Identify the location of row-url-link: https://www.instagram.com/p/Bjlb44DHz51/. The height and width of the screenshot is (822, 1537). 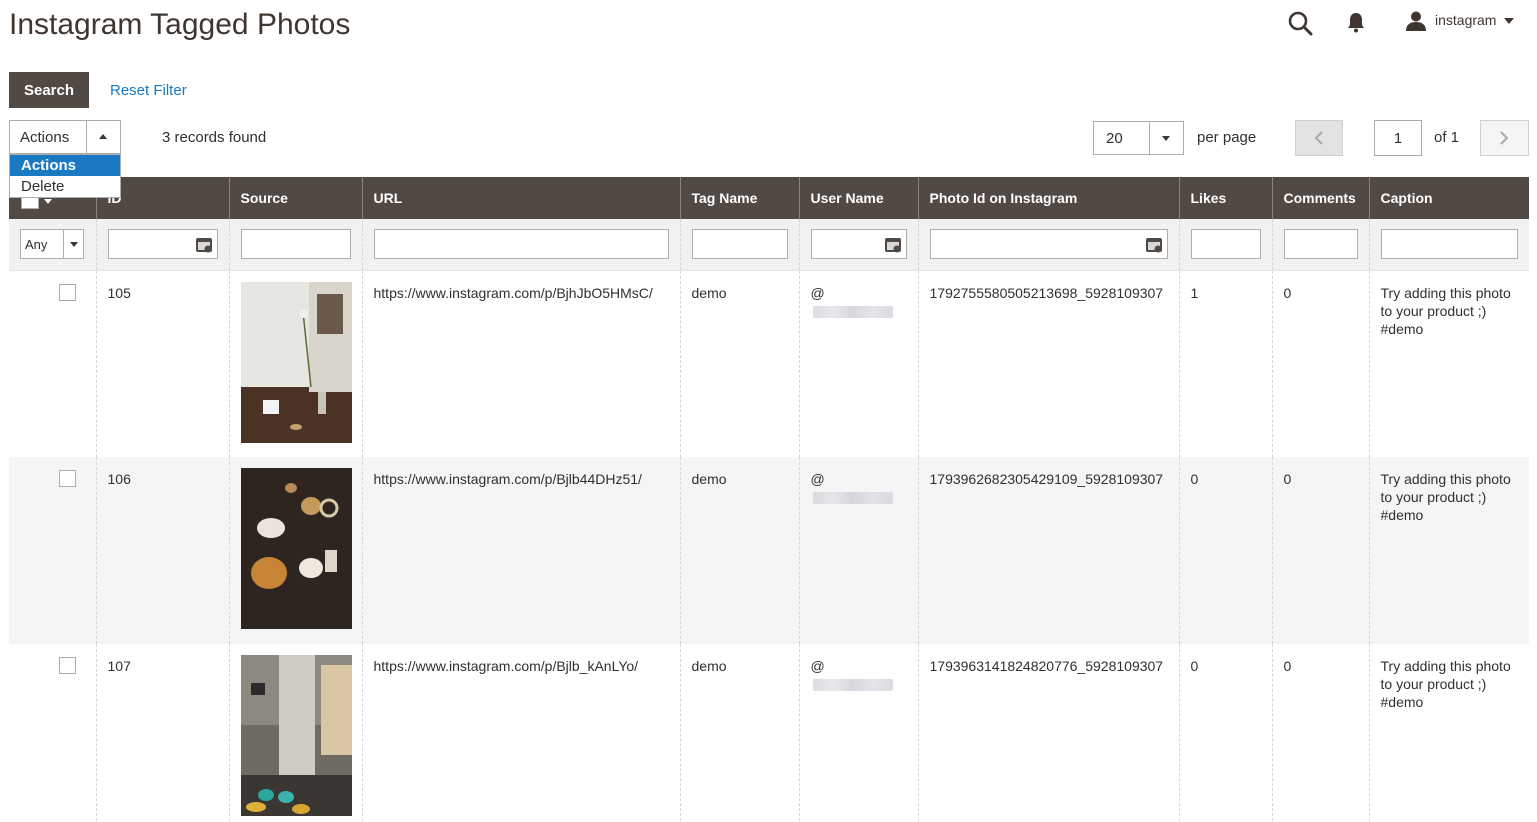
(520, 550).